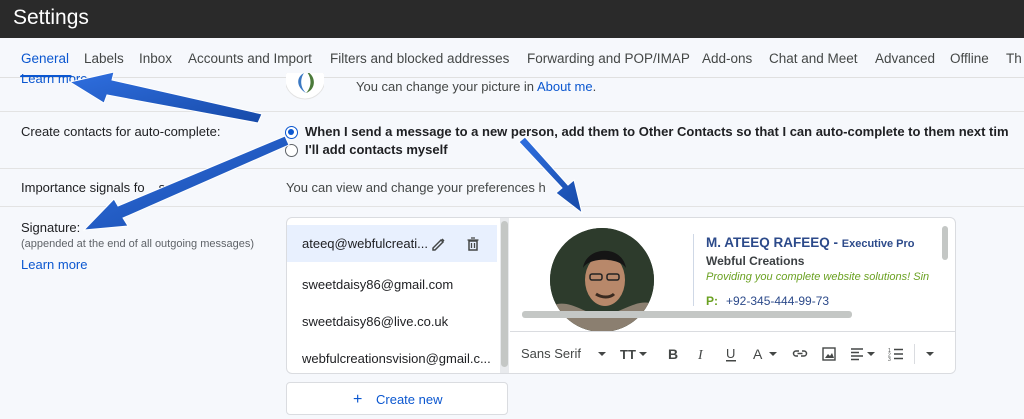 This screenshot has height=419, width=1024. What do you see at coordinates (712, 301) in the screenshot?
I see `signature-phone-label: P:` at bounding box center [712, 301].